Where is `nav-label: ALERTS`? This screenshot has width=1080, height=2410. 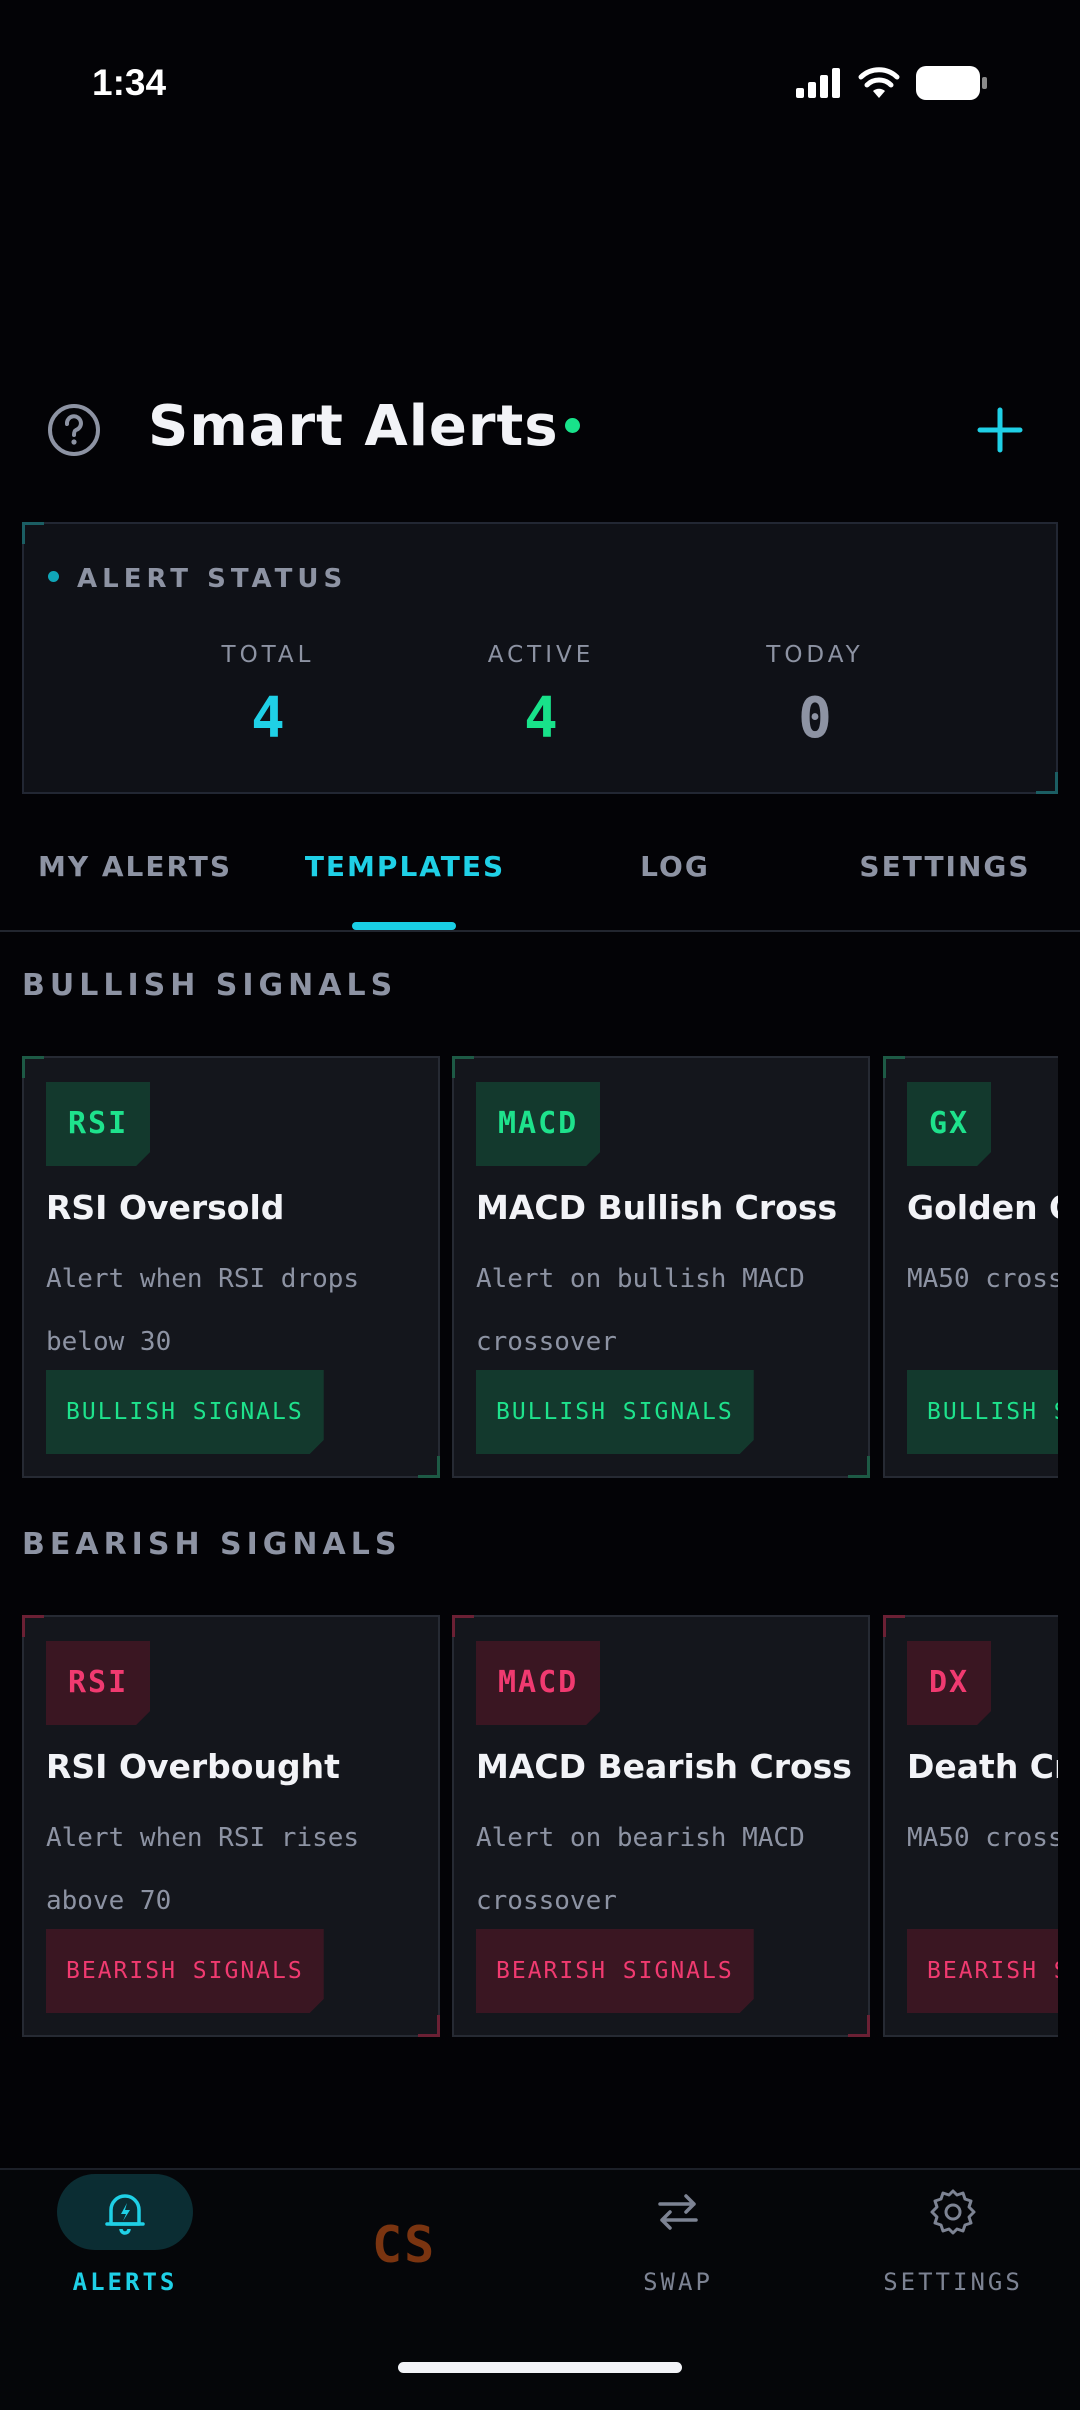
nav-label: ALERTS is located at coordinates (125, 2282).